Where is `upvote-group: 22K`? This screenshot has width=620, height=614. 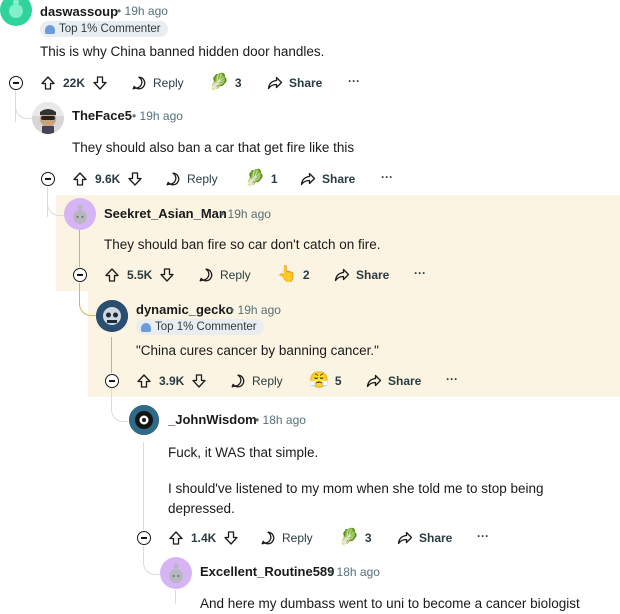
upvote-group: 22K is located at coordinates (74, 83).